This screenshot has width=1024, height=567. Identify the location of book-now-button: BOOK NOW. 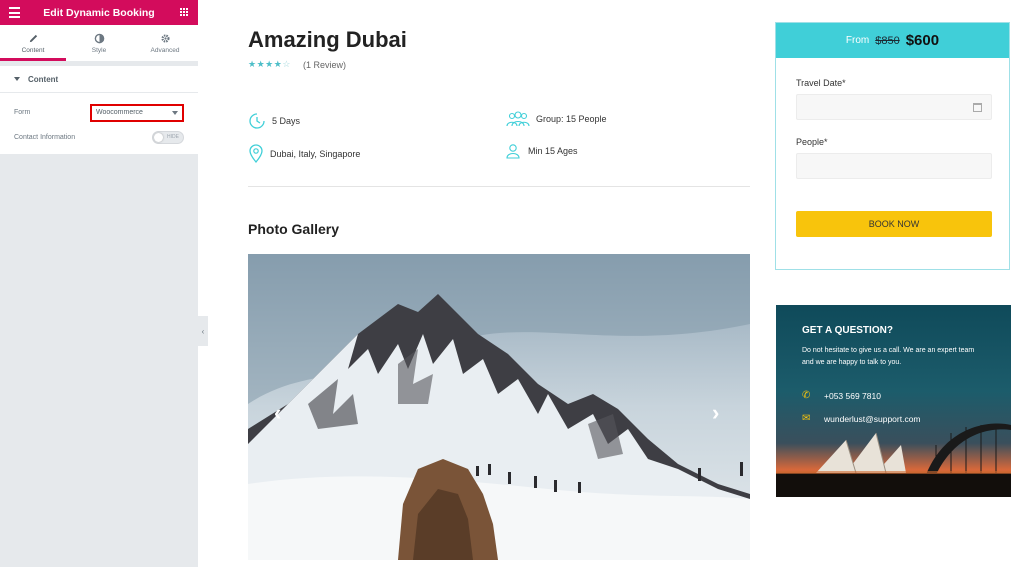
(894, 224).